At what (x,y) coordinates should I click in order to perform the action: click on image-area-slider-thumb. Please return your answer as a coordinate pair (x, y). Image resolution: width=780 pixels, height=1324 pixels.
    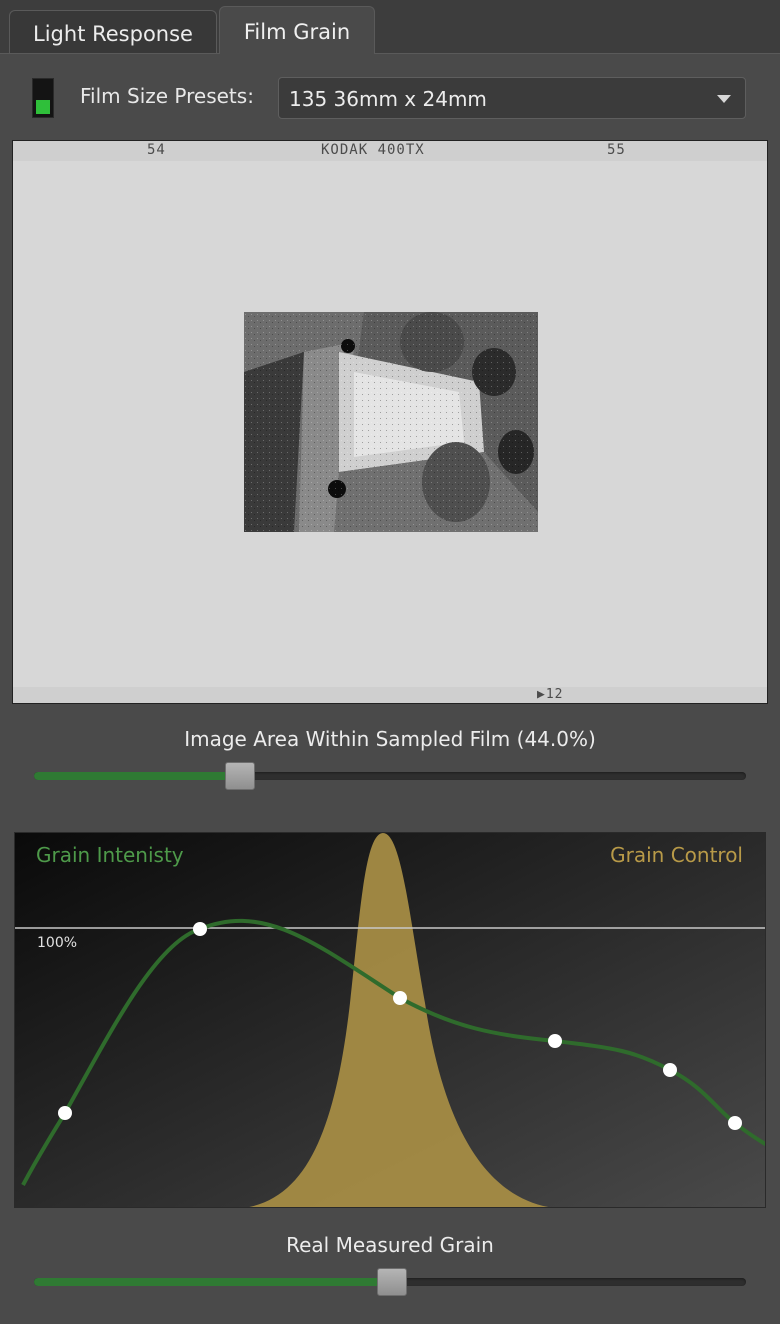
    Looking at the image, I should click on (240, 776).